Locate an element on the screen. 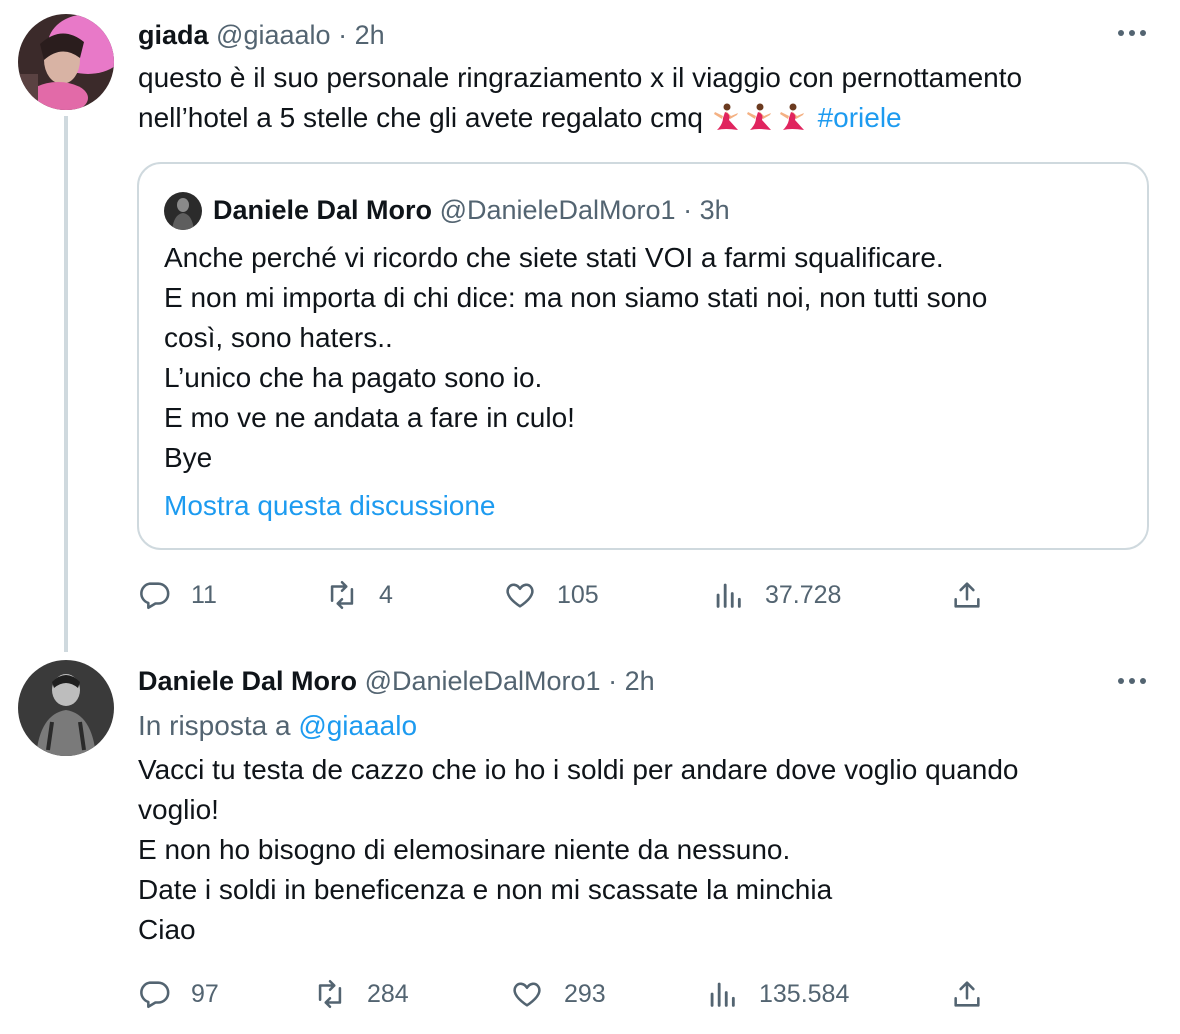  like-button: 105 is located at coordinates (551, 595).